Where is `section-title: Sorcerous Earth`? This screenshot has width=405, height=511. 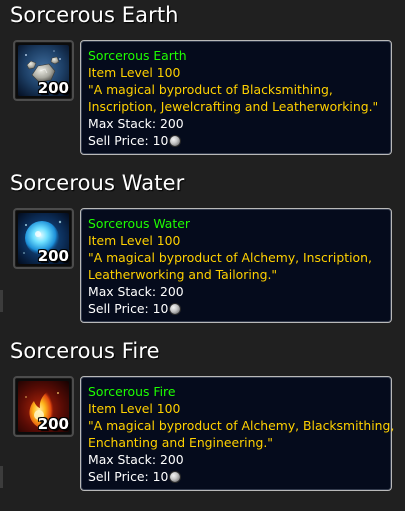 section-title: Sorcerous Earth is located at coordinates (94, 15).